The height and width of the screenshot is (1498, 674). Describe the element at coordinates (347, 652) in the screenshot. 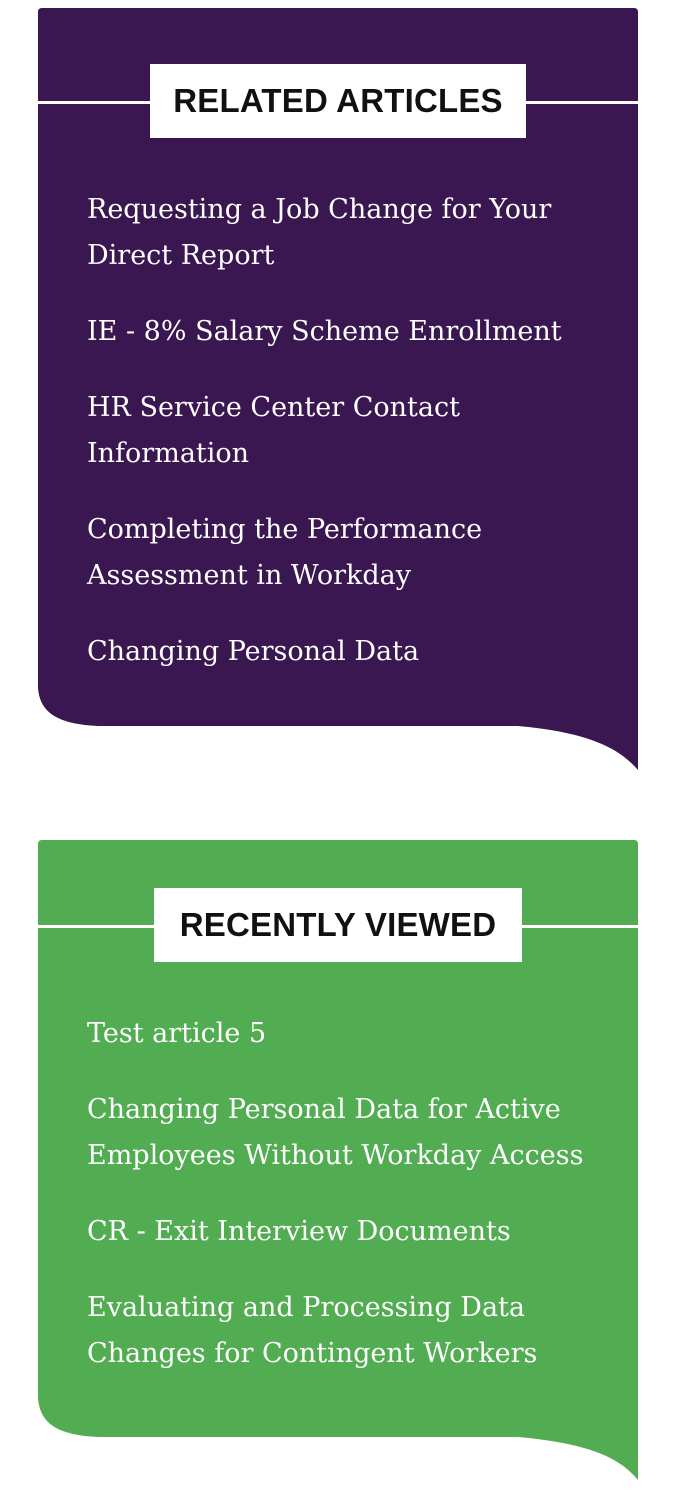

I see `related-article-link: Changing Personal Data` at that location.